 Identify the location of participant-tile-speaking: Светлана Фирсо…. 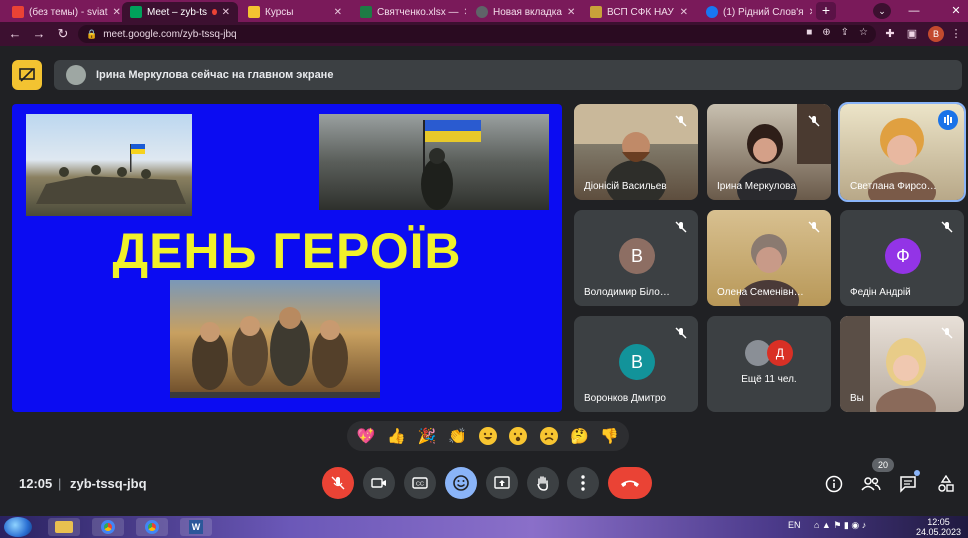
(902, 152).